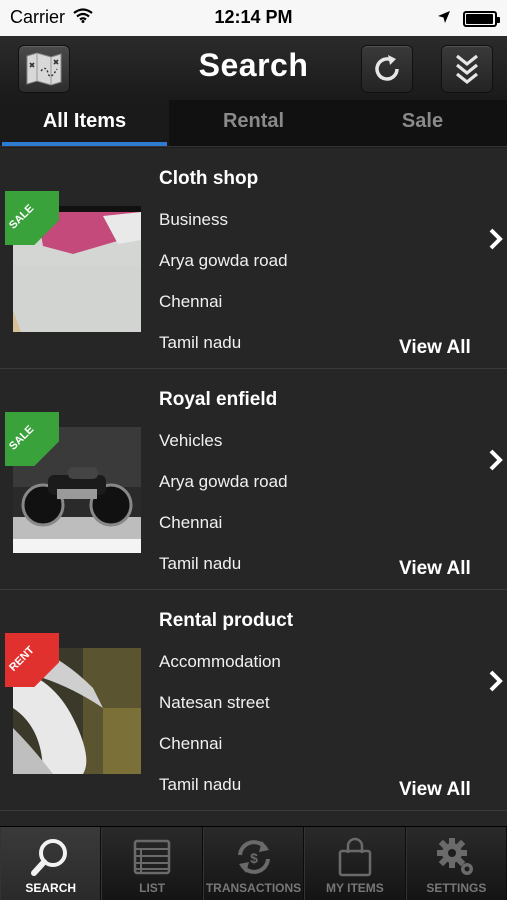 The width and height of the screenshot is (507, 900). I want to click on status-time: 12:14 PM, so click(253, 17).